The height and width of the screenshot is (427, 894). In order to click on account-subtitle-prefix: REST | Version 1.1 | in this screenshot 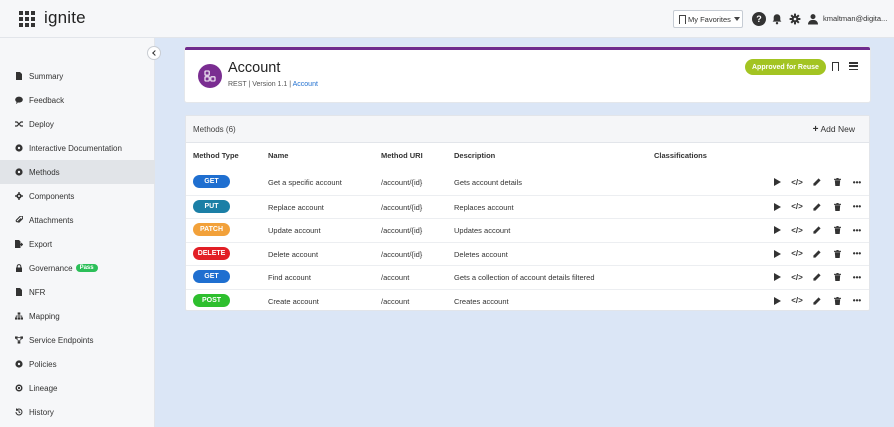, I will do `click(260, 84)`.